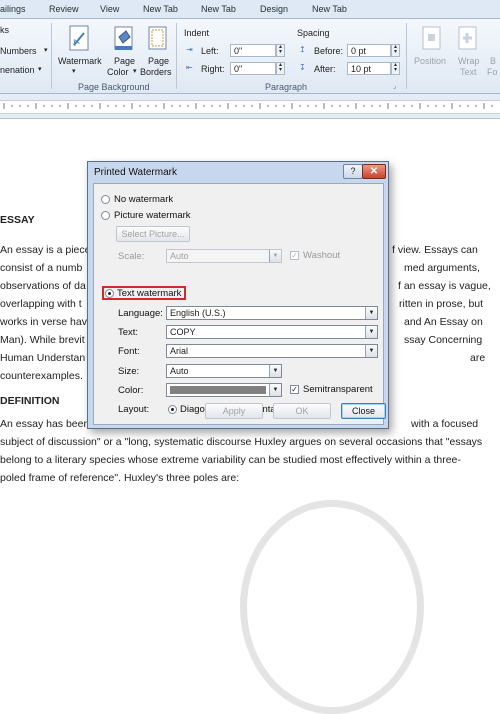  Describe the element at coordinates (42, 340) in the screenshot. I see `doc-line: Man). While brevit` at that location.